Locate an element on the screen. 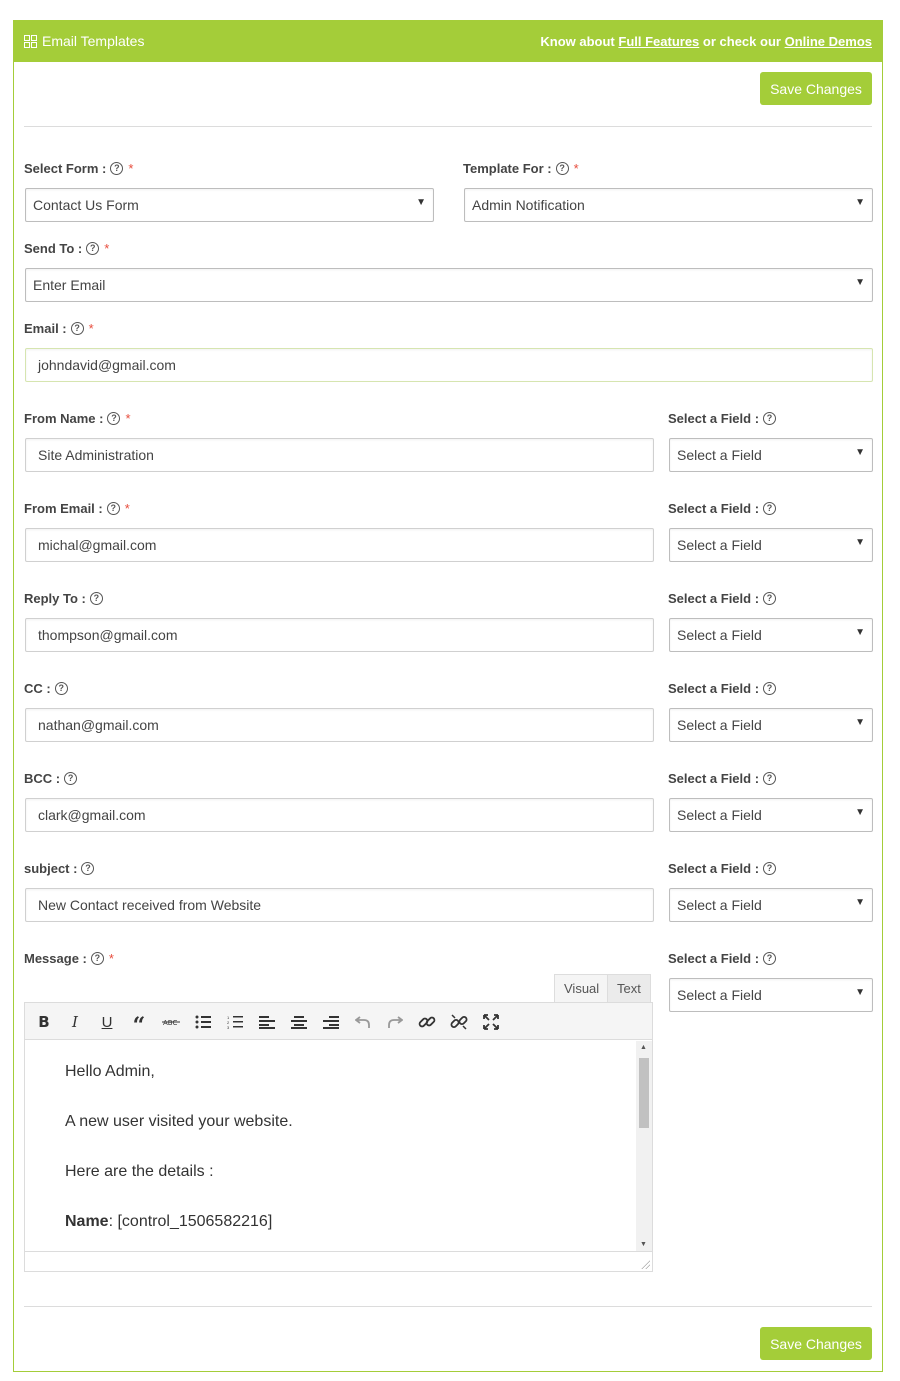 This screenshot has height=1381, width=900. align-right-icon is located at coordinates (331, 1022).